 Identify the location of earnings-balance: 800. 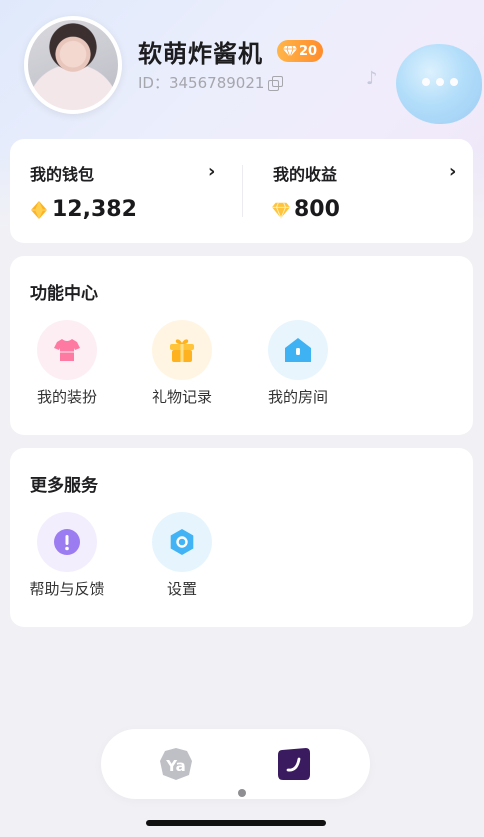
(306, 209).